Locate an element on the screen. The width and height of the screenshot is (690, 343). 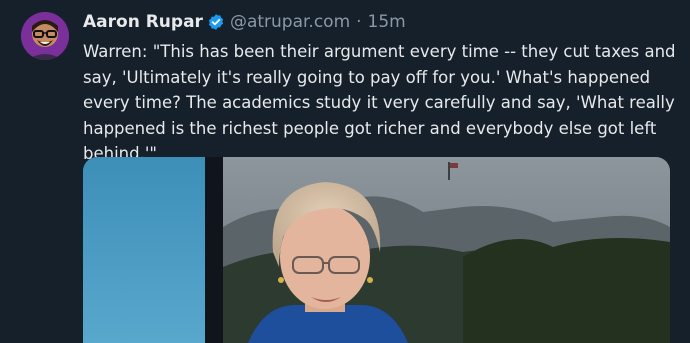
avatar is located at coordinates (45, 36).